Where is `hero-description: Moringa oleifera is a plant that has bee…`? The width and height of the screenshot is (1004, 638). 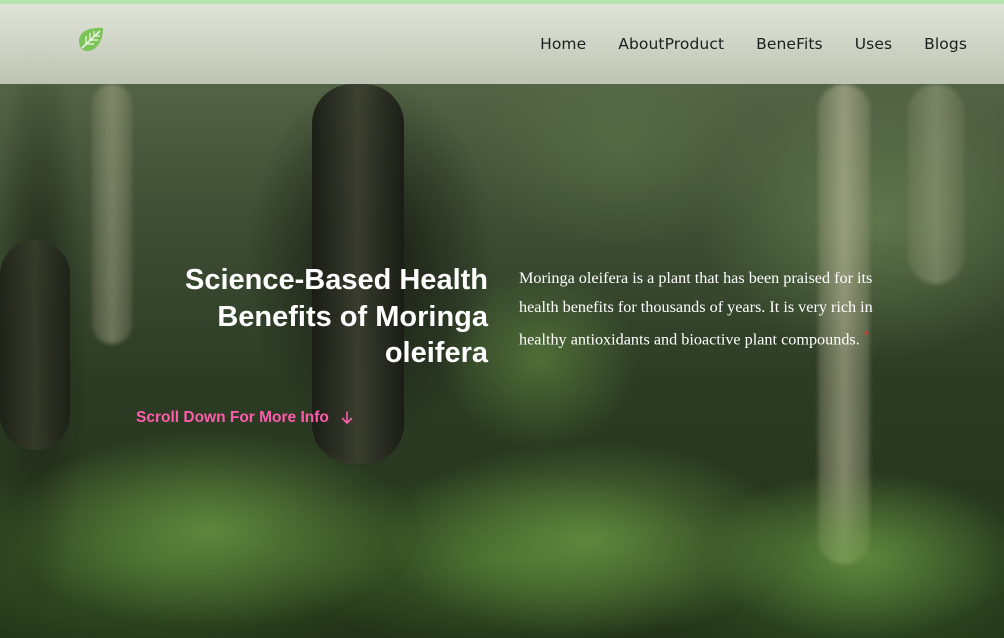 hero-description: Moringa oleifera is a plant that has bee… is located at coordinates (699, 309).